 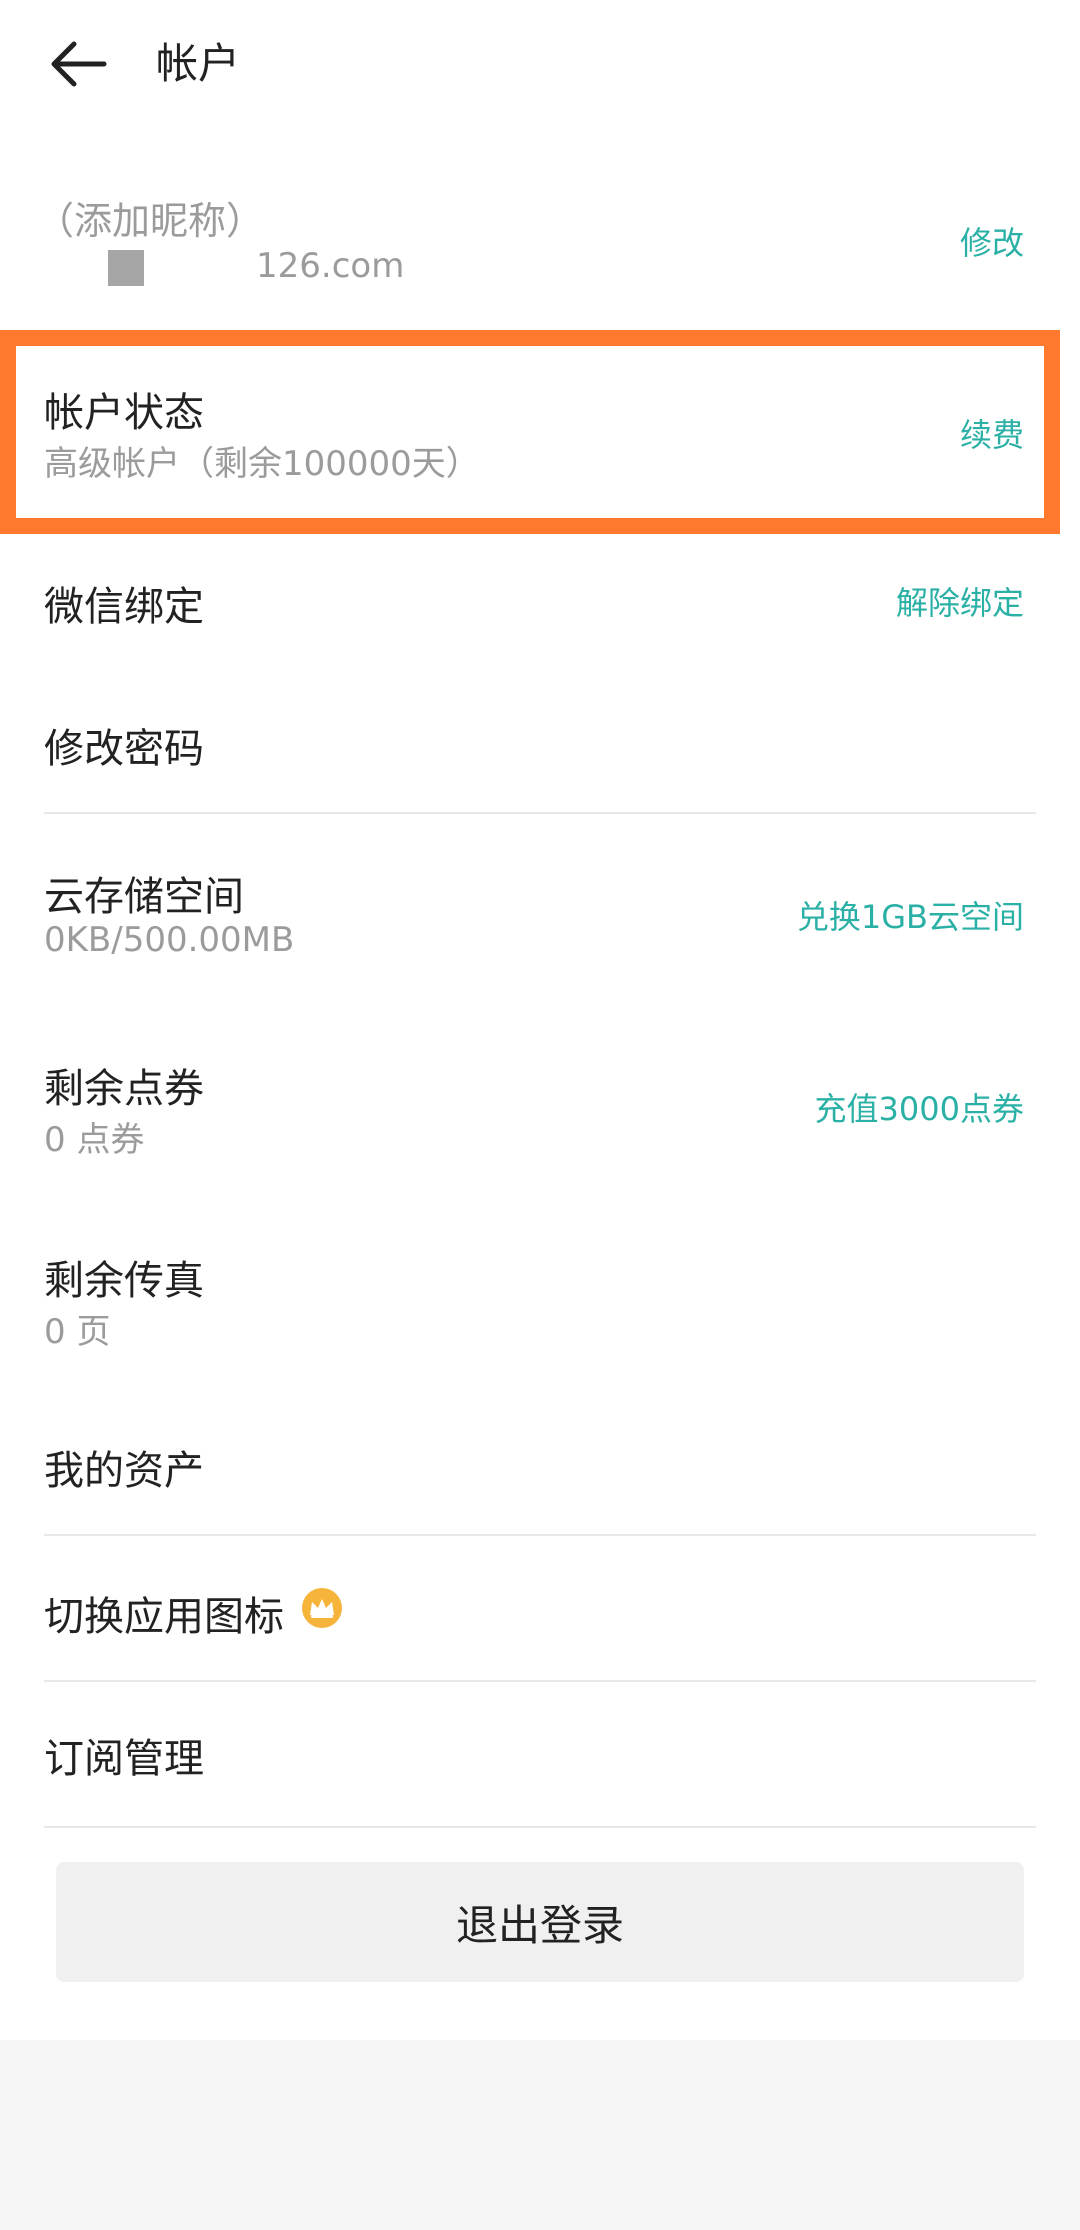 I want to click on edit-profile-button: 修改, so click(x=992, y=241).